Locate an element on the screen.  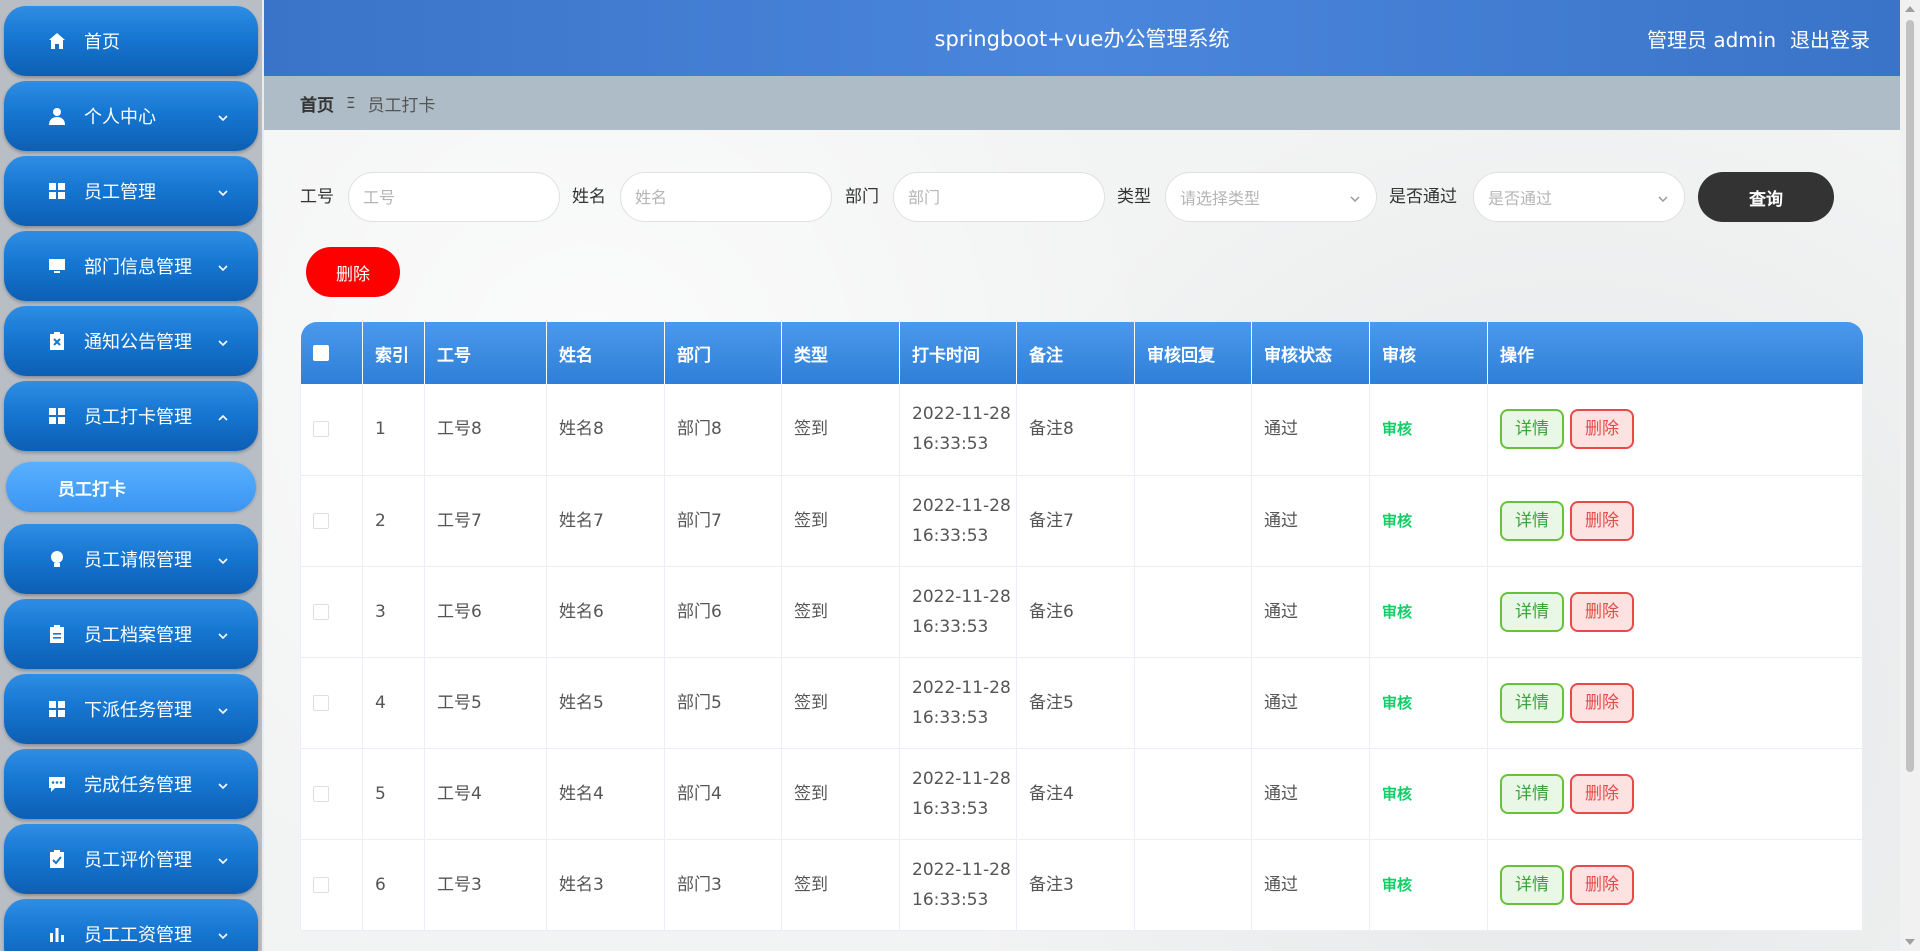
cell-name: 姓名3 is located at coordinates (605, 885).